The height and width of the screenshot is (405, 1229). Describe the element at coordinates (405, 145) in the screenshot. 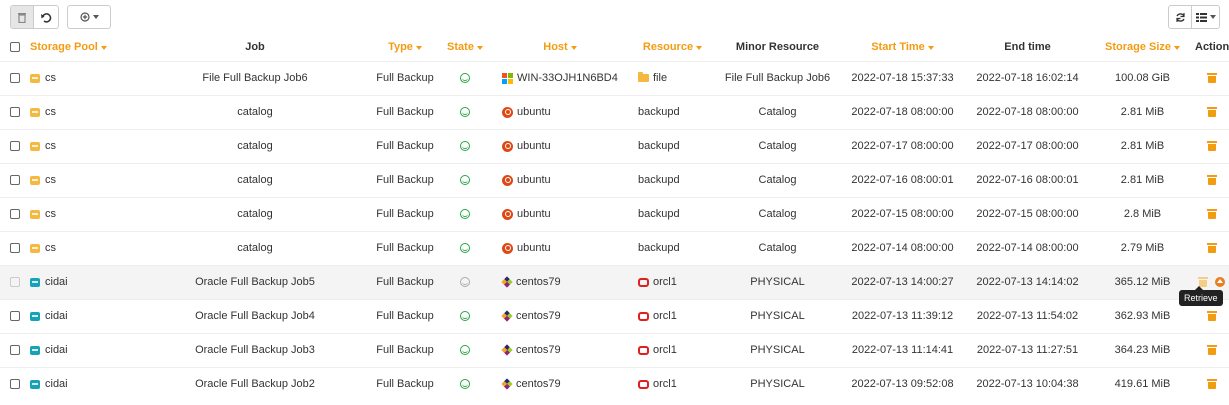

I see `type-cell: Full Backup` at that location.